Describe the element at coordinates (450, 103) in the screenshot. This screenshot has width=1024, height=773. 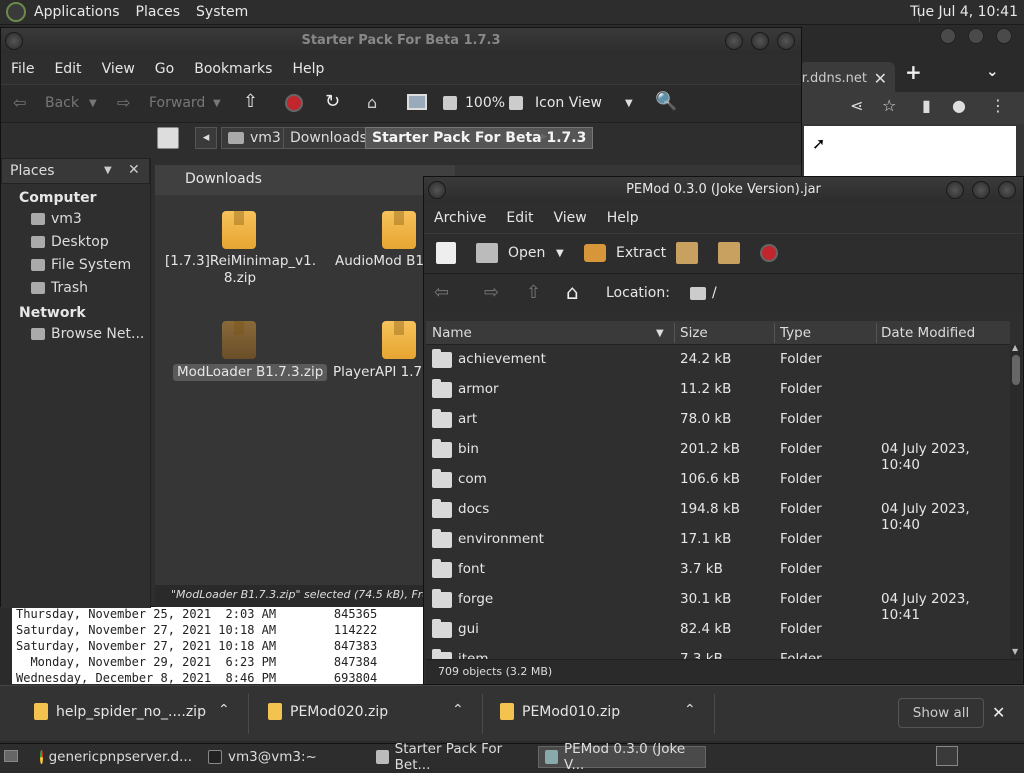
I see `zoom-out-icon` at that location.